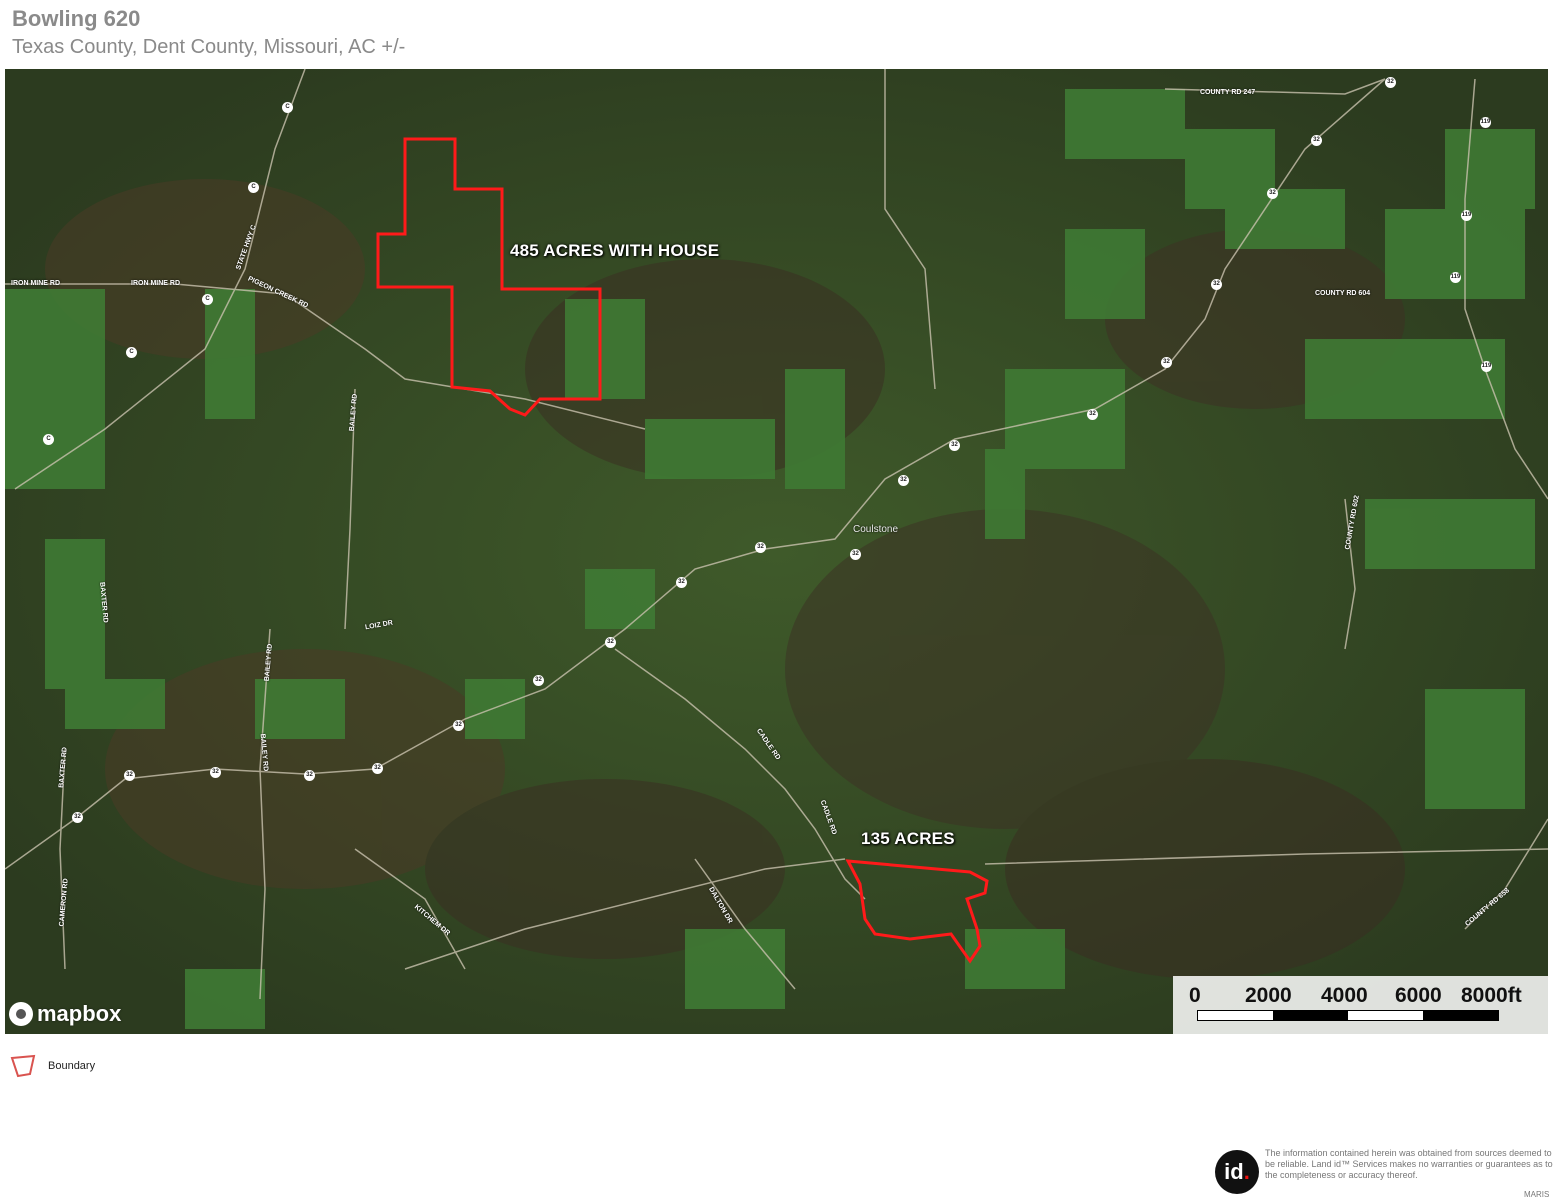  I want to click on scale-label: 6000, so click(1418, 995).